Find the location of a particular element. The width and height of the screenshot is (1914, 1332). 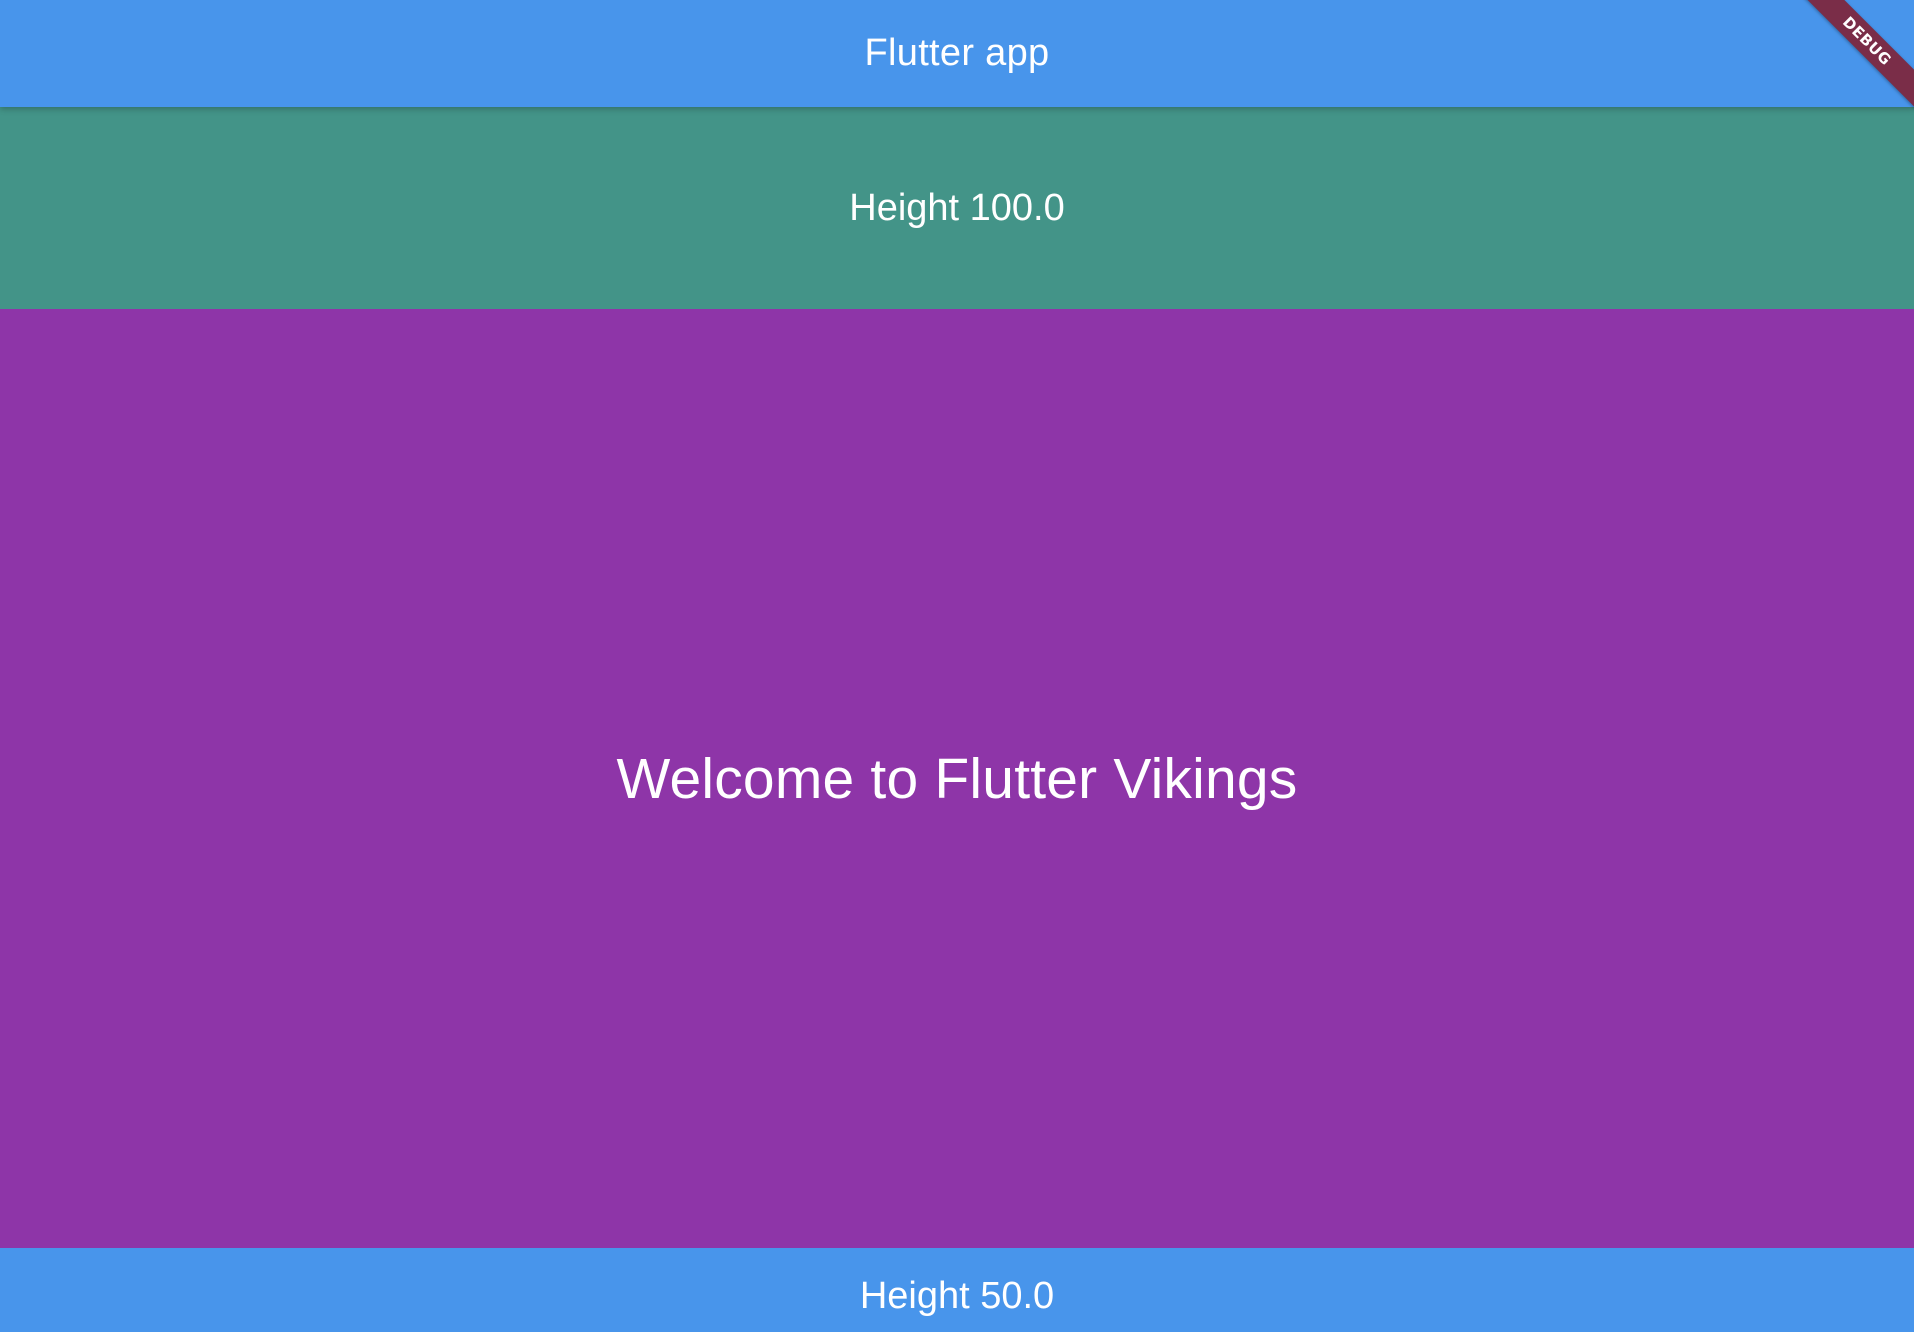

top-panel-label: Height 100.0 is located at coordinates (957, 207).